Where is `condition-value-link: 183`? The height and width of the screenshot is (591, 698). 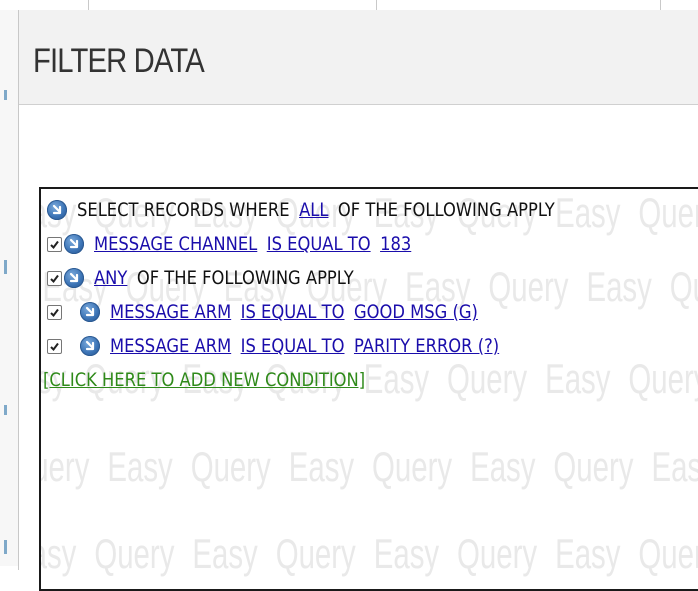 condition-value-link: 183 is located at coordinates (395, 244).